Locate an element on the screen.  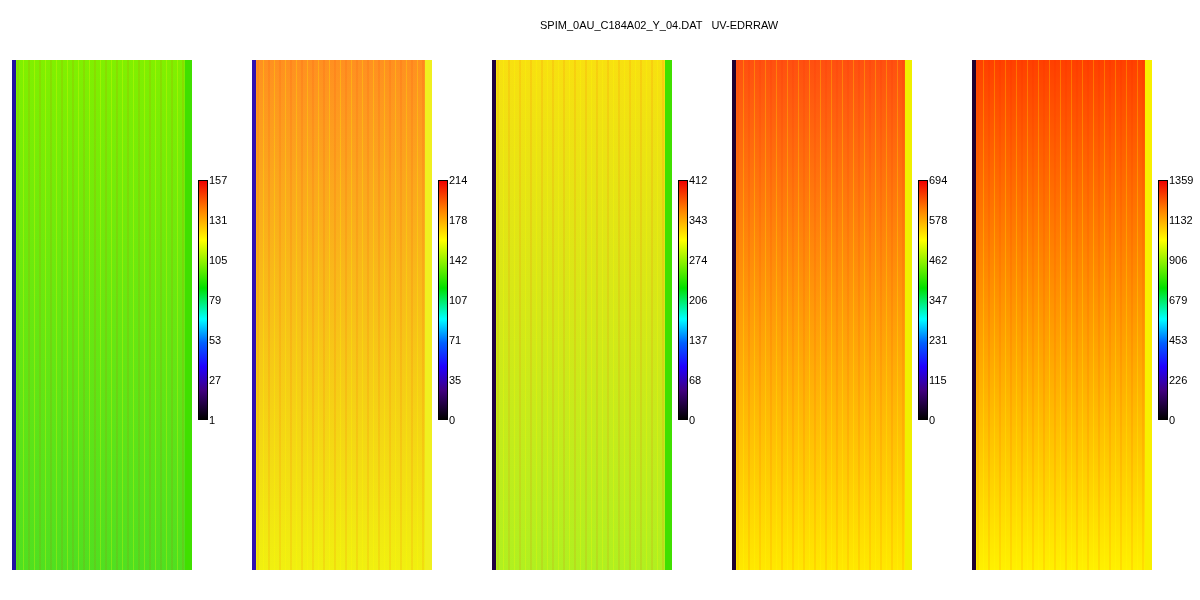
tick-label: 137 is located at coordinates (698, 340).